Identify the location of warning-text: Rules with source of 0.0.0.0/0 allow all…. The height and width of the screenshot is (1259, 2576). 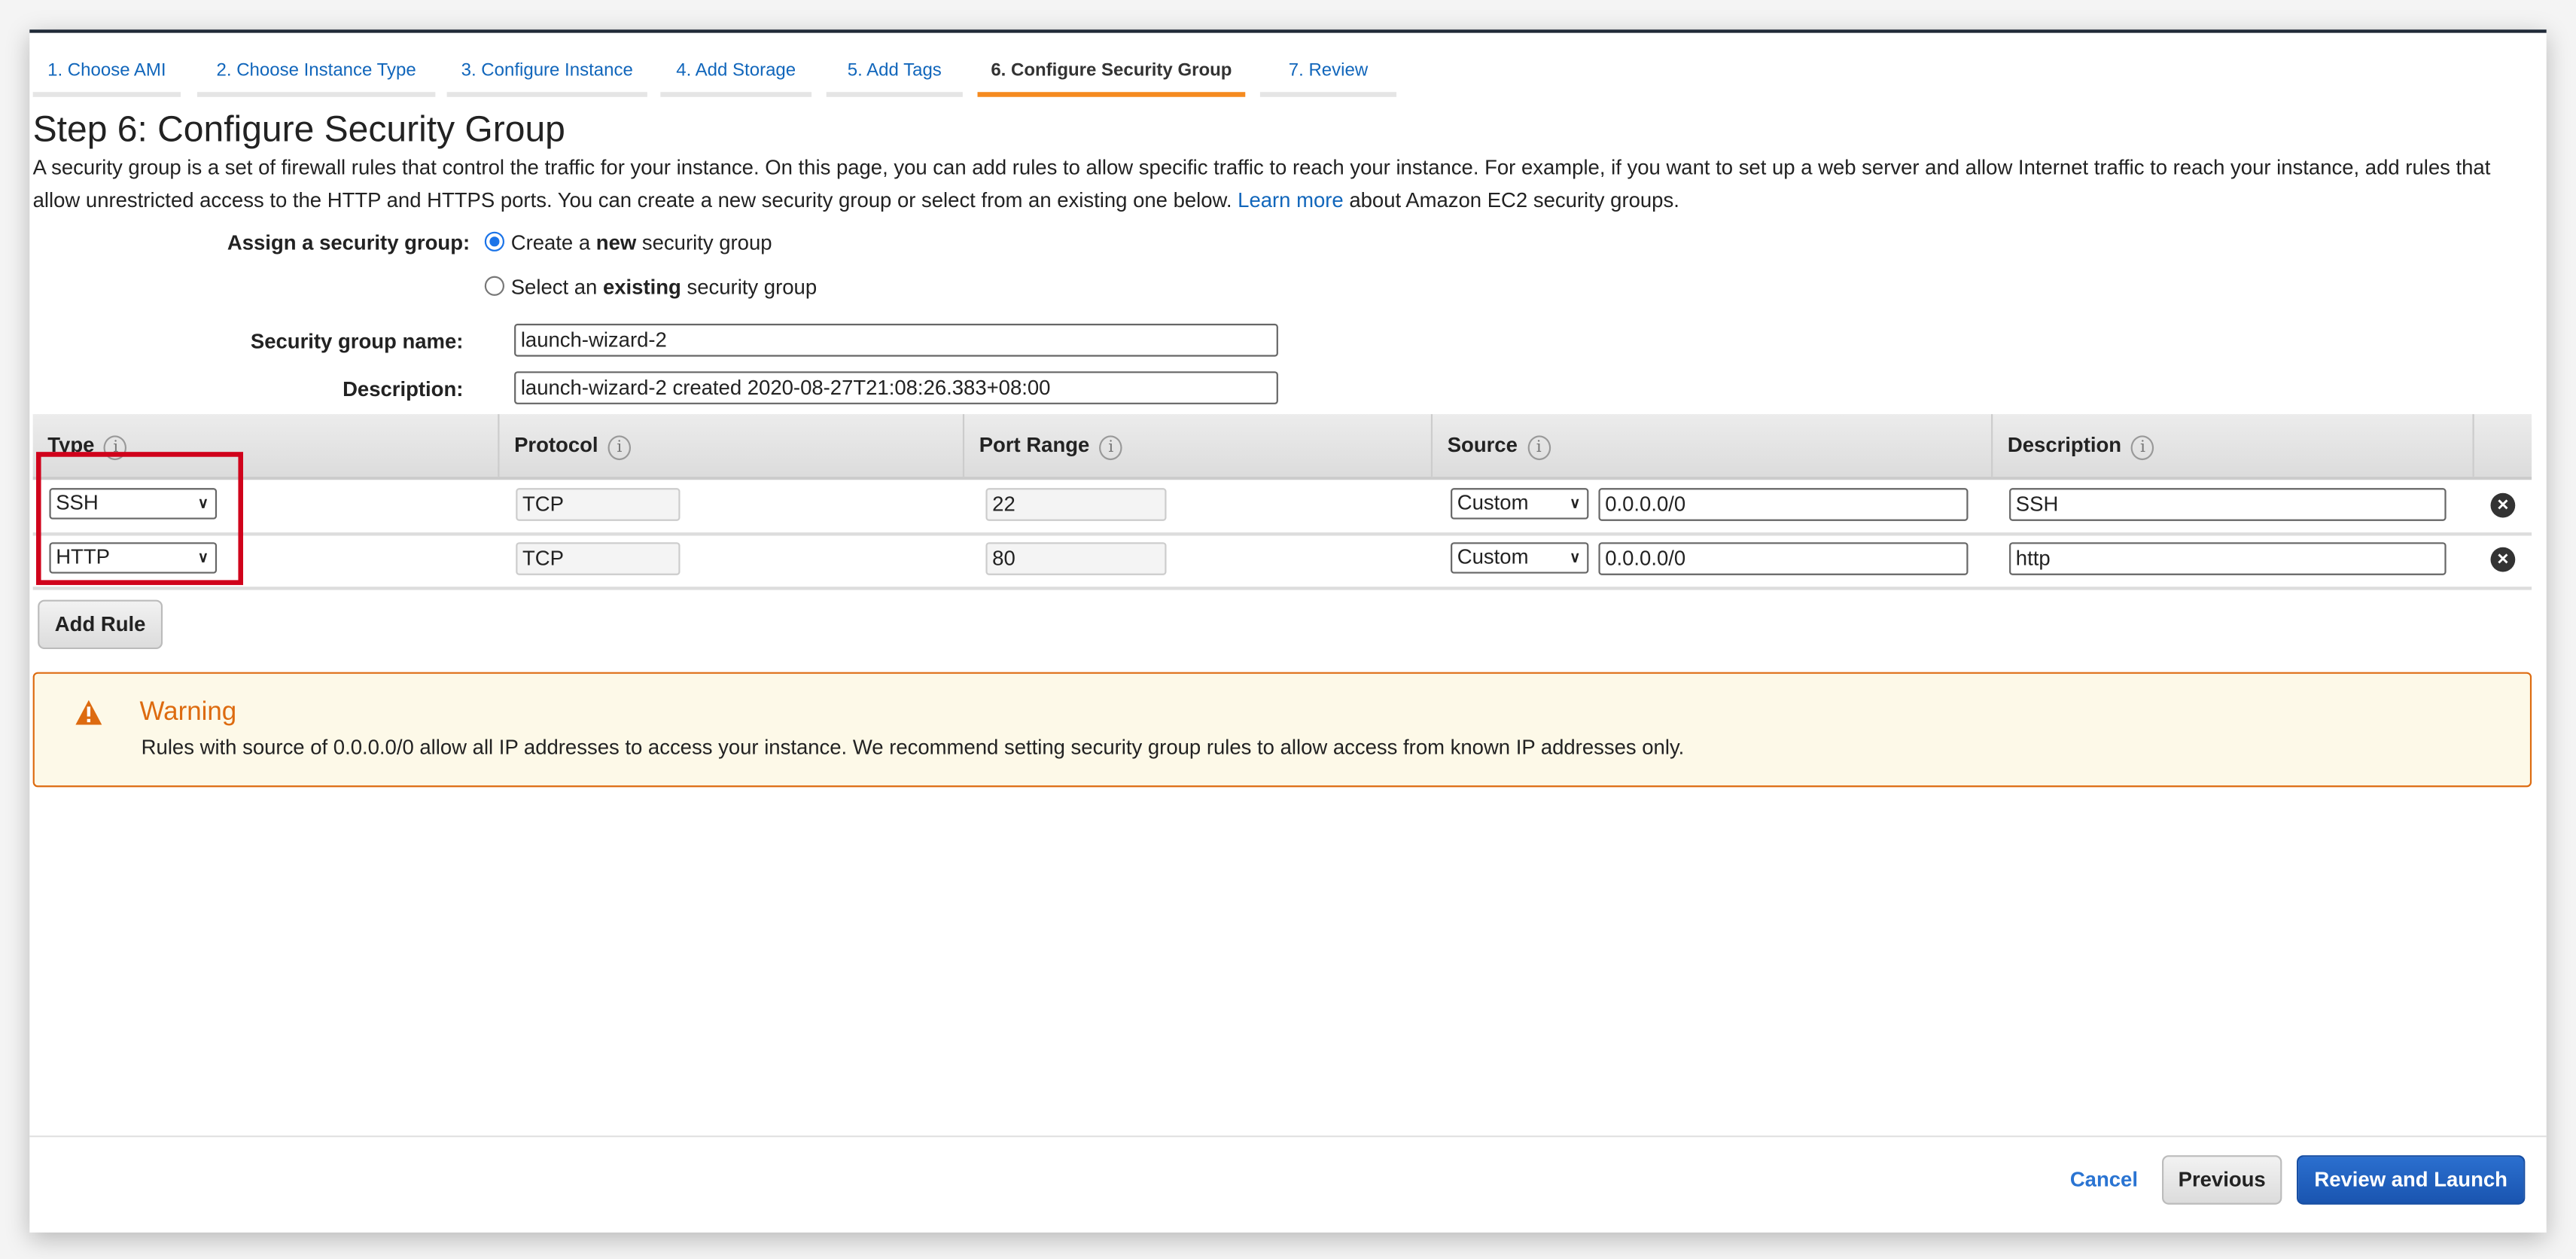
(913, 748).